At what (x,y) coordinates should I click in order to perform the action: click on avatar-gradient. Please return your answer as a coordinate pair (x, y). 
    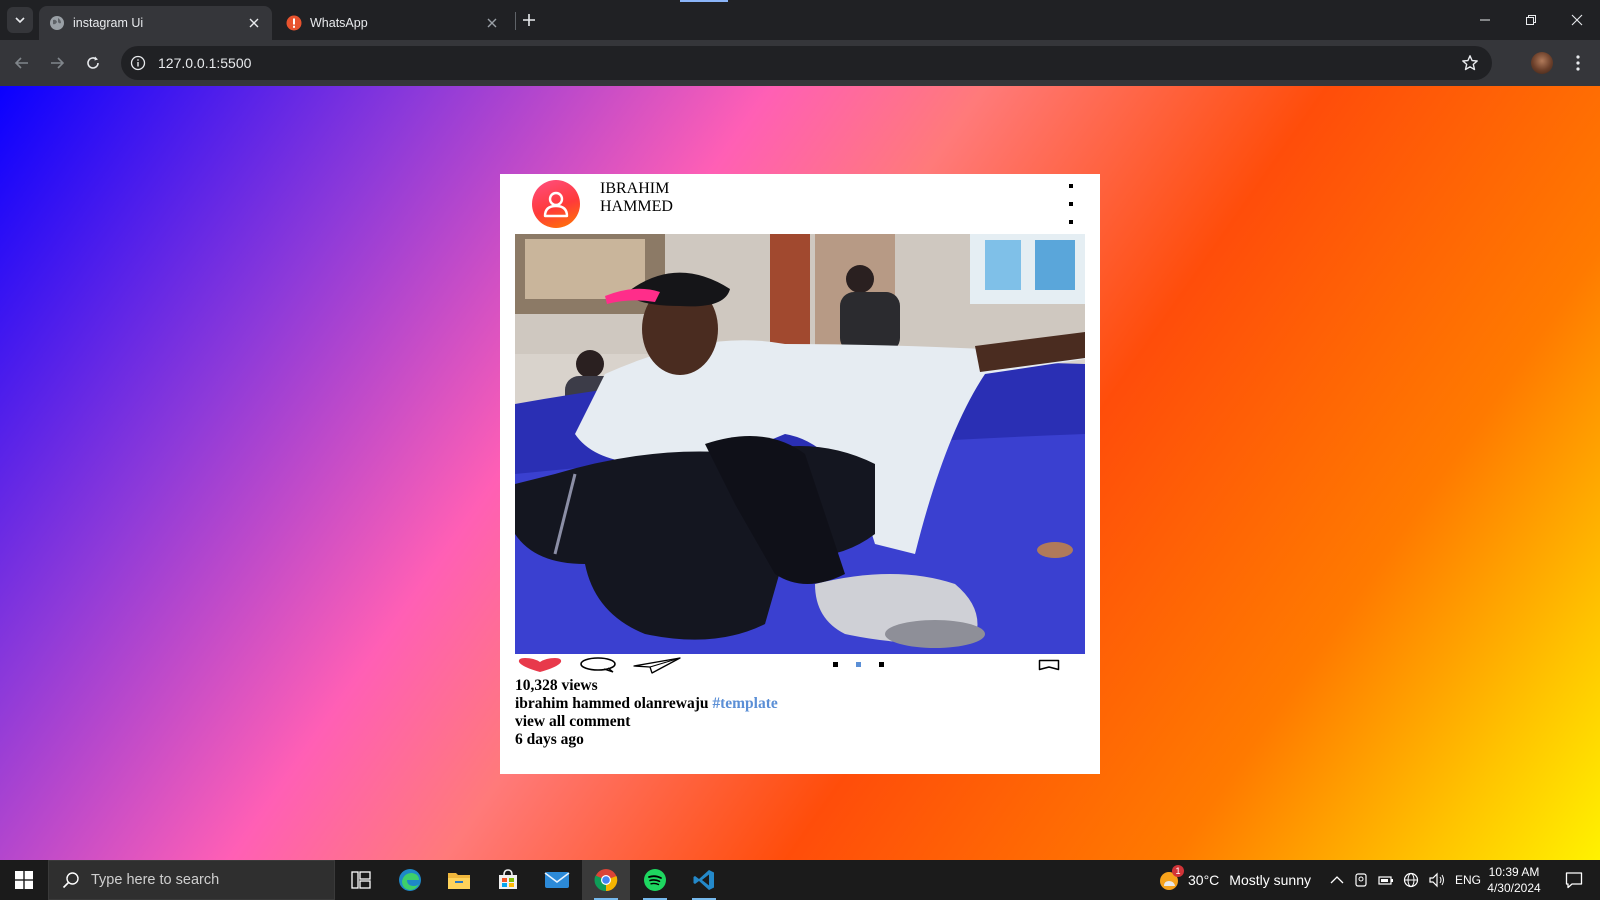
    Looking at the image, I should click on (556, 204).